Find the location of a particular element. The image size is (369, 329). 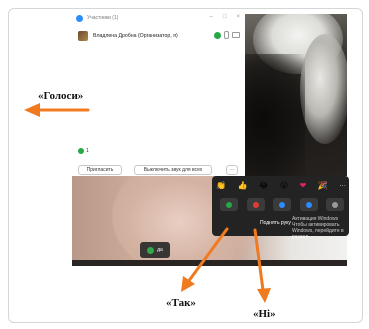

participant-row: Владлена Дробна (Организатор, я) is located at coordinates (161, 36).